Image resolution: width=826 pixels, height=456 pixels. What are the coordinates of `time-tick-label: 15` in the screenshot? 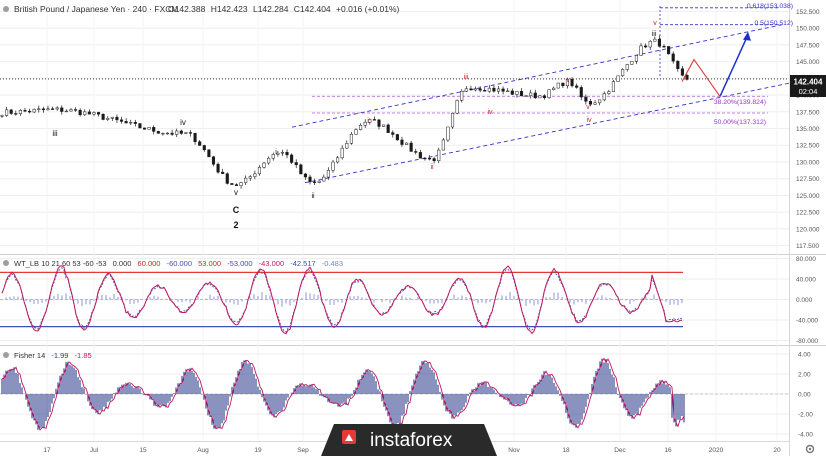 It's located at (143, 450).